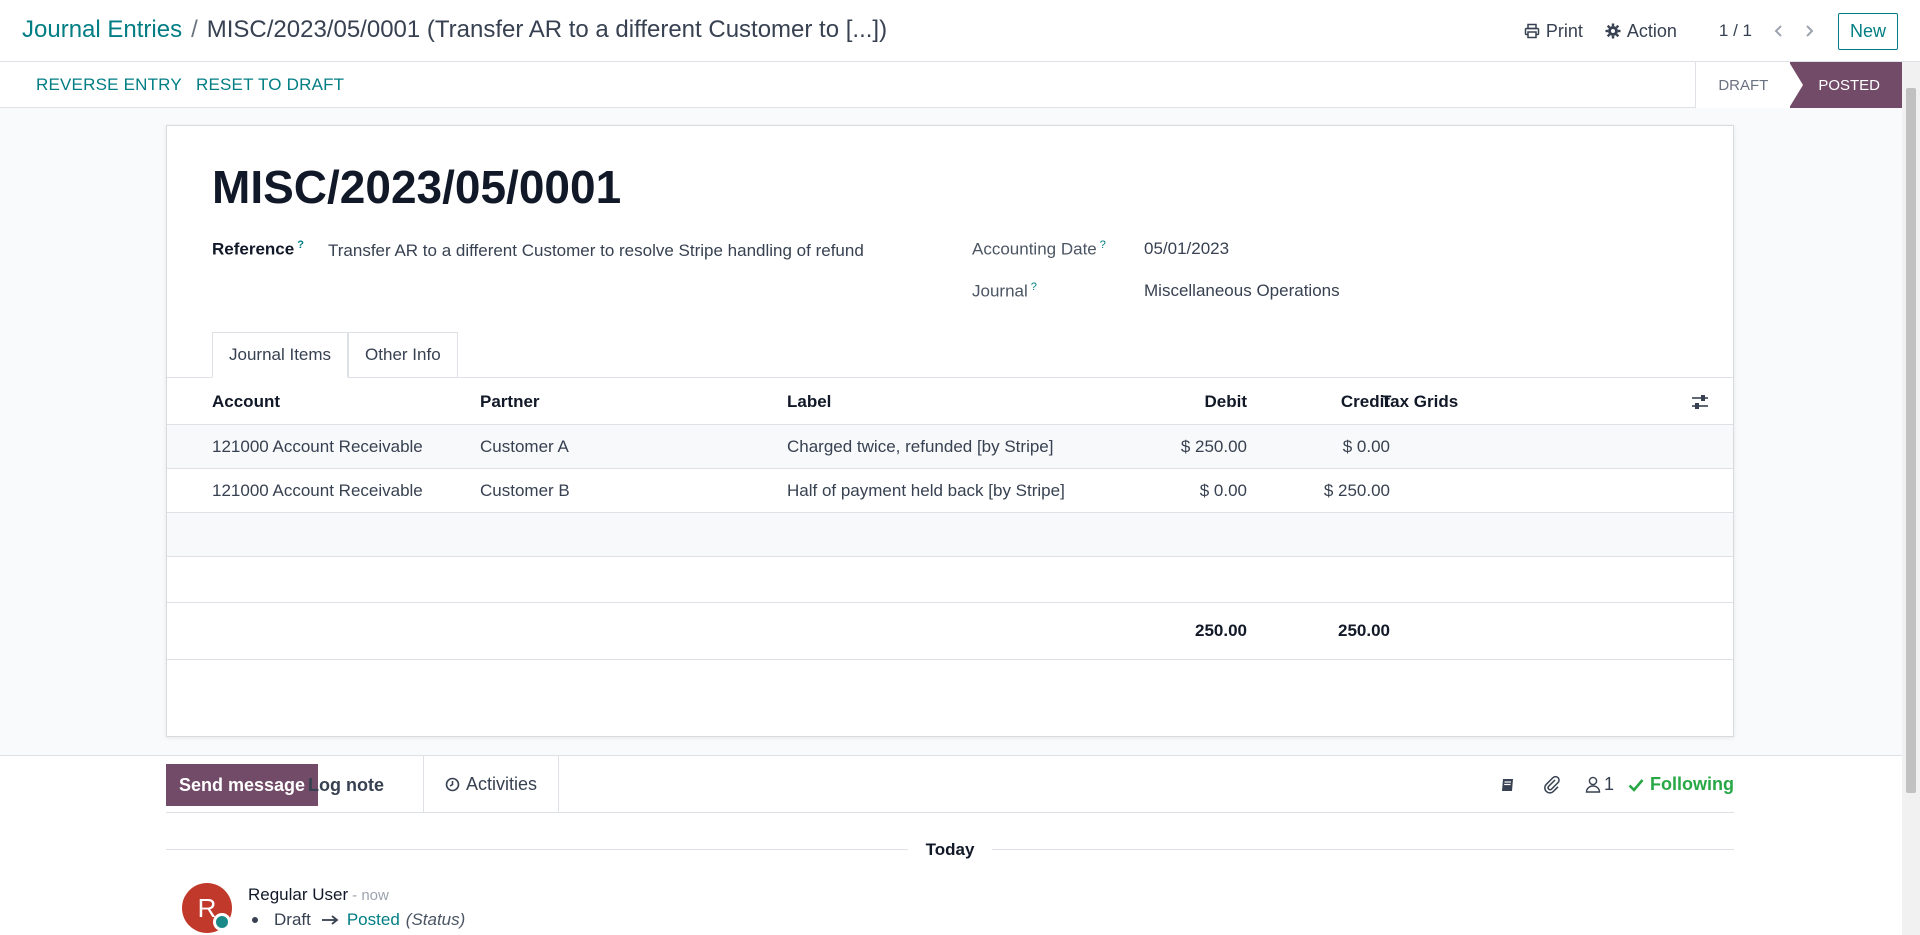 The width and height of the screenshot is (1920, 935). I want to click on column-tax-grids: Tax Grids, so click(1419, 402).